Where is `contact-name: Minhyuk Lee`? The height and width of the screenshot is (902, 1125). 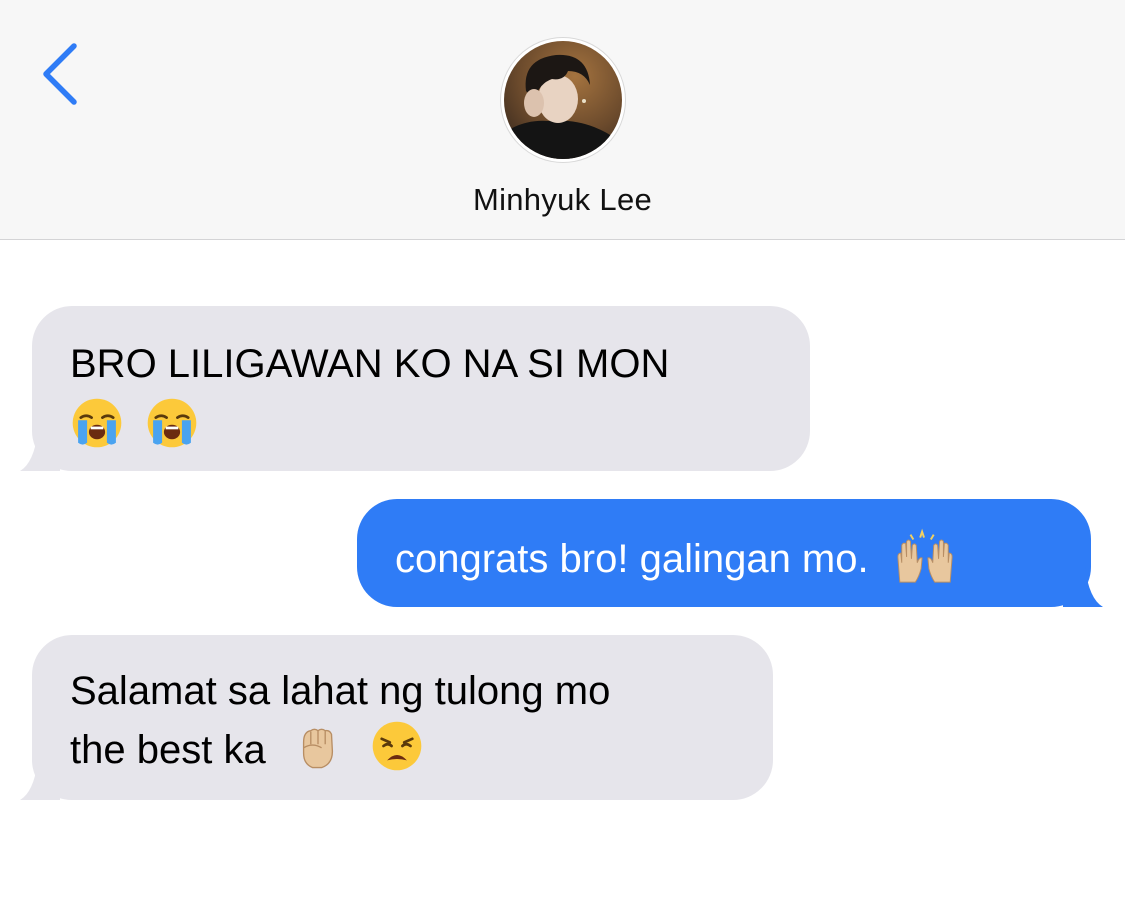
contact-name: Minhyuk Lee is located at coordinates (562, 200).